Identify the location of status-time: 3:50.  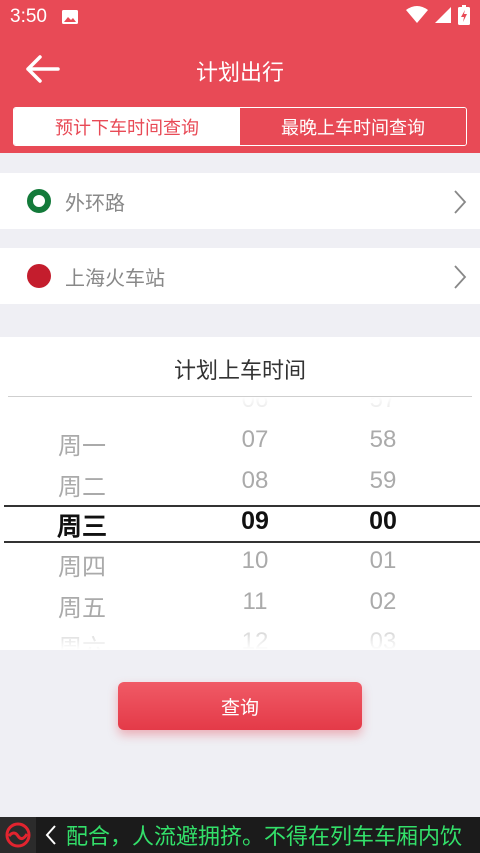
(28, 16).